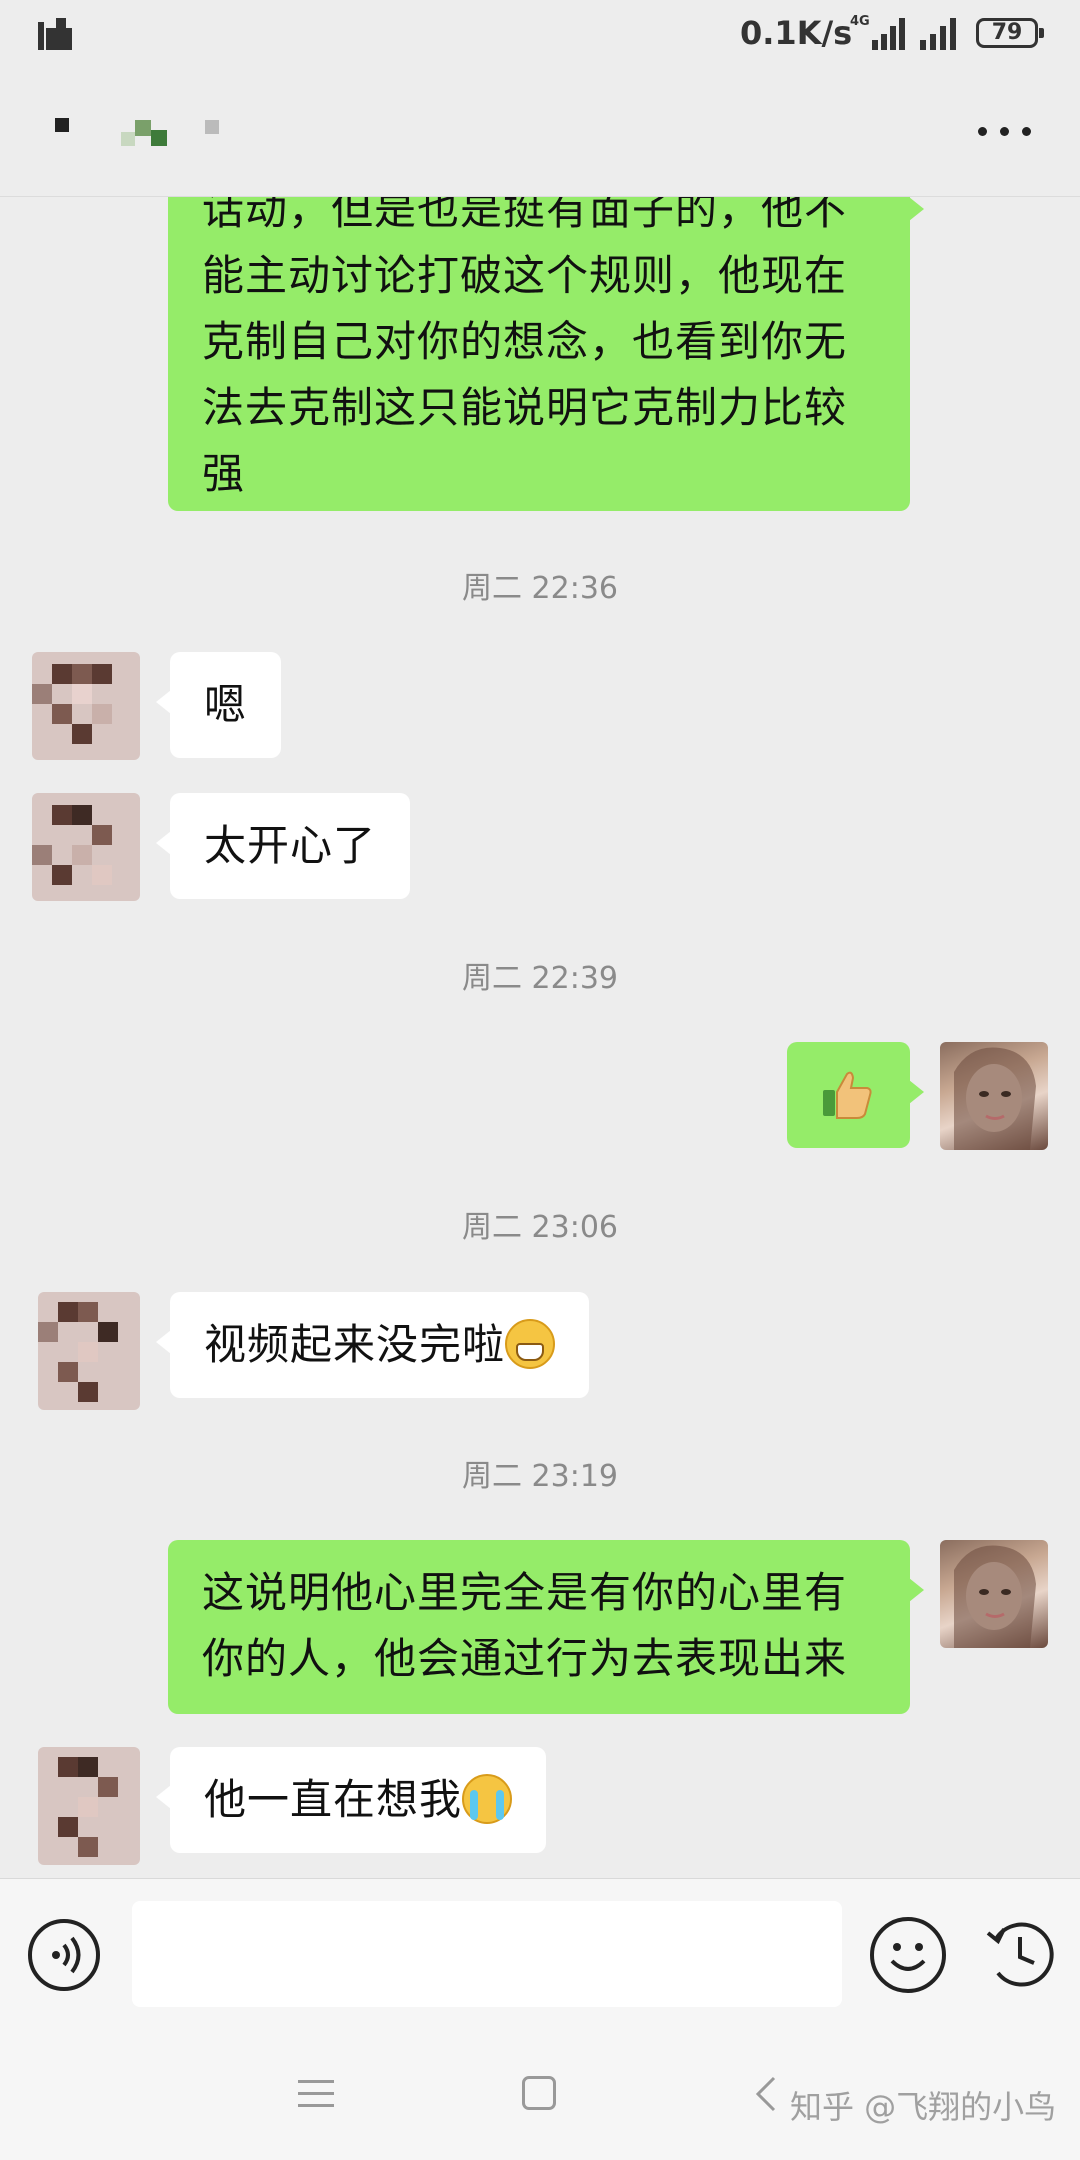  I want to click on message-bubble-outgoing, so click(855, 1095).